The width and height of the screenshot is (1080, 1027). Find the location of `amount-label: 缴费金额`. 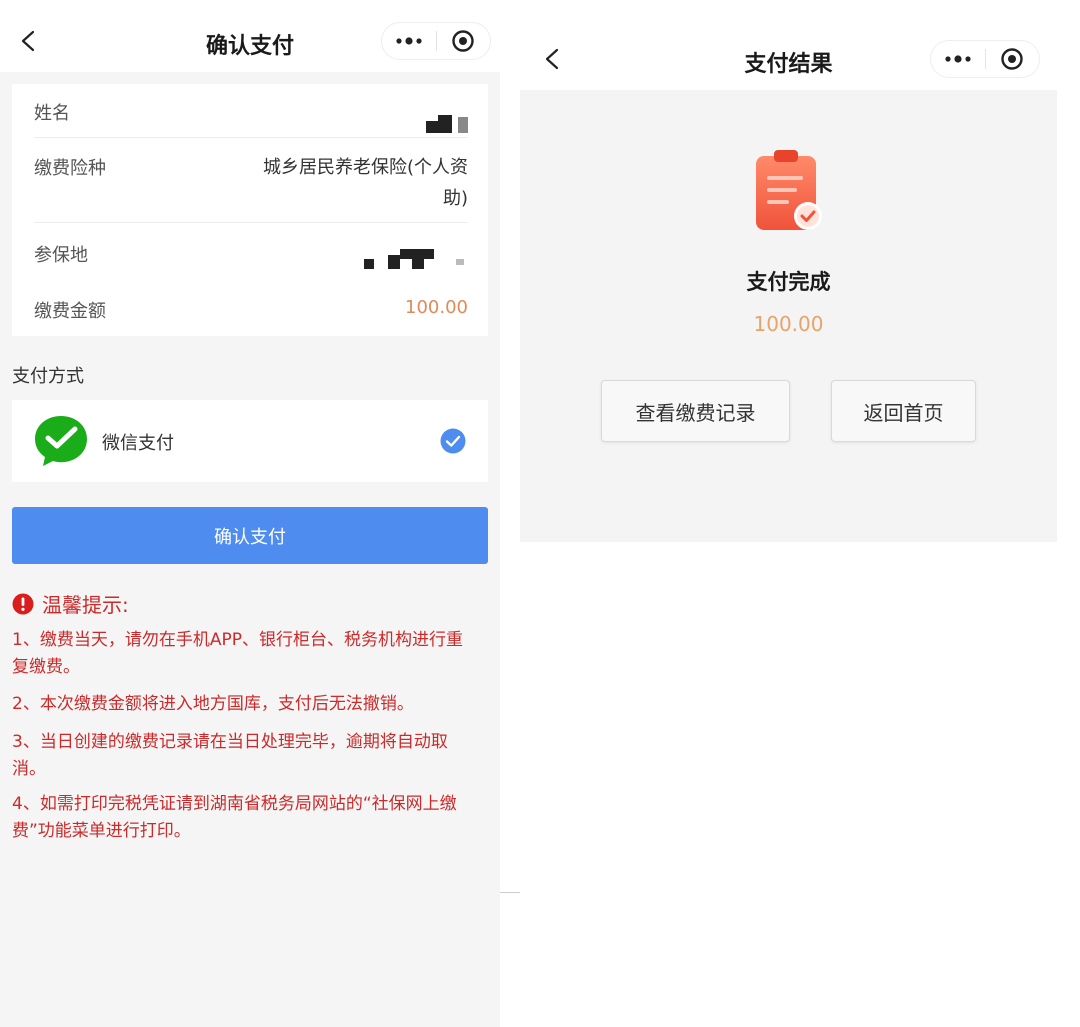

amount-label: 缴费金额 is located at coordinates (70, 311).